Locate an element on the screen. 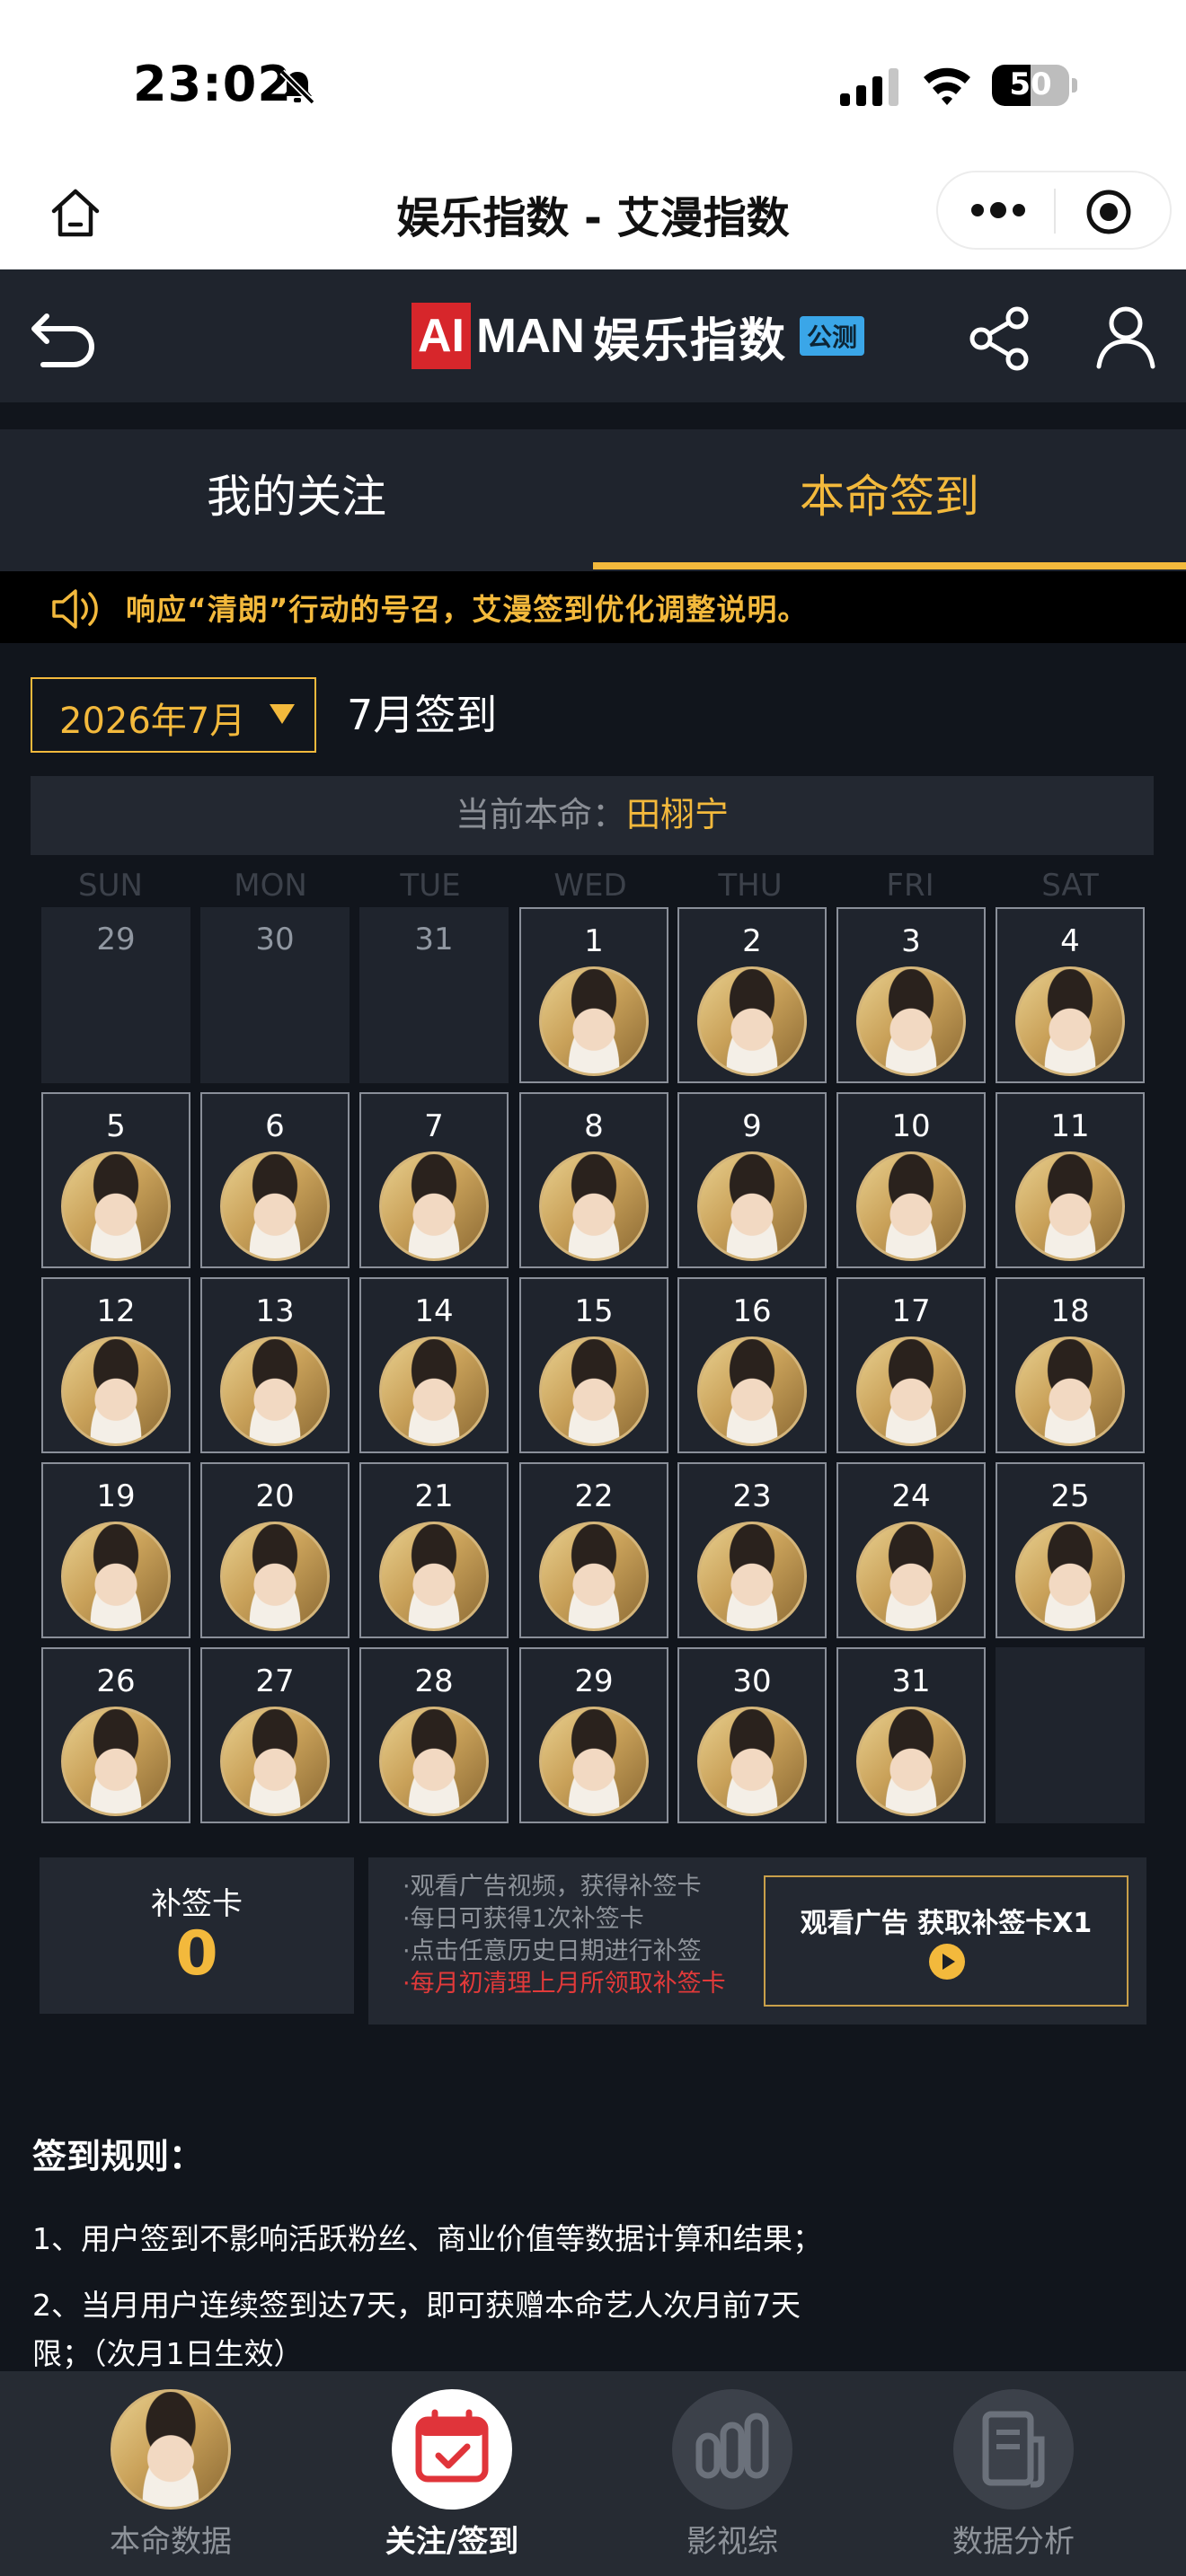 The height and width of the screenshot is (2576, 1186). calendar-day-checked: 14 is located at coordinates (434, 1365).